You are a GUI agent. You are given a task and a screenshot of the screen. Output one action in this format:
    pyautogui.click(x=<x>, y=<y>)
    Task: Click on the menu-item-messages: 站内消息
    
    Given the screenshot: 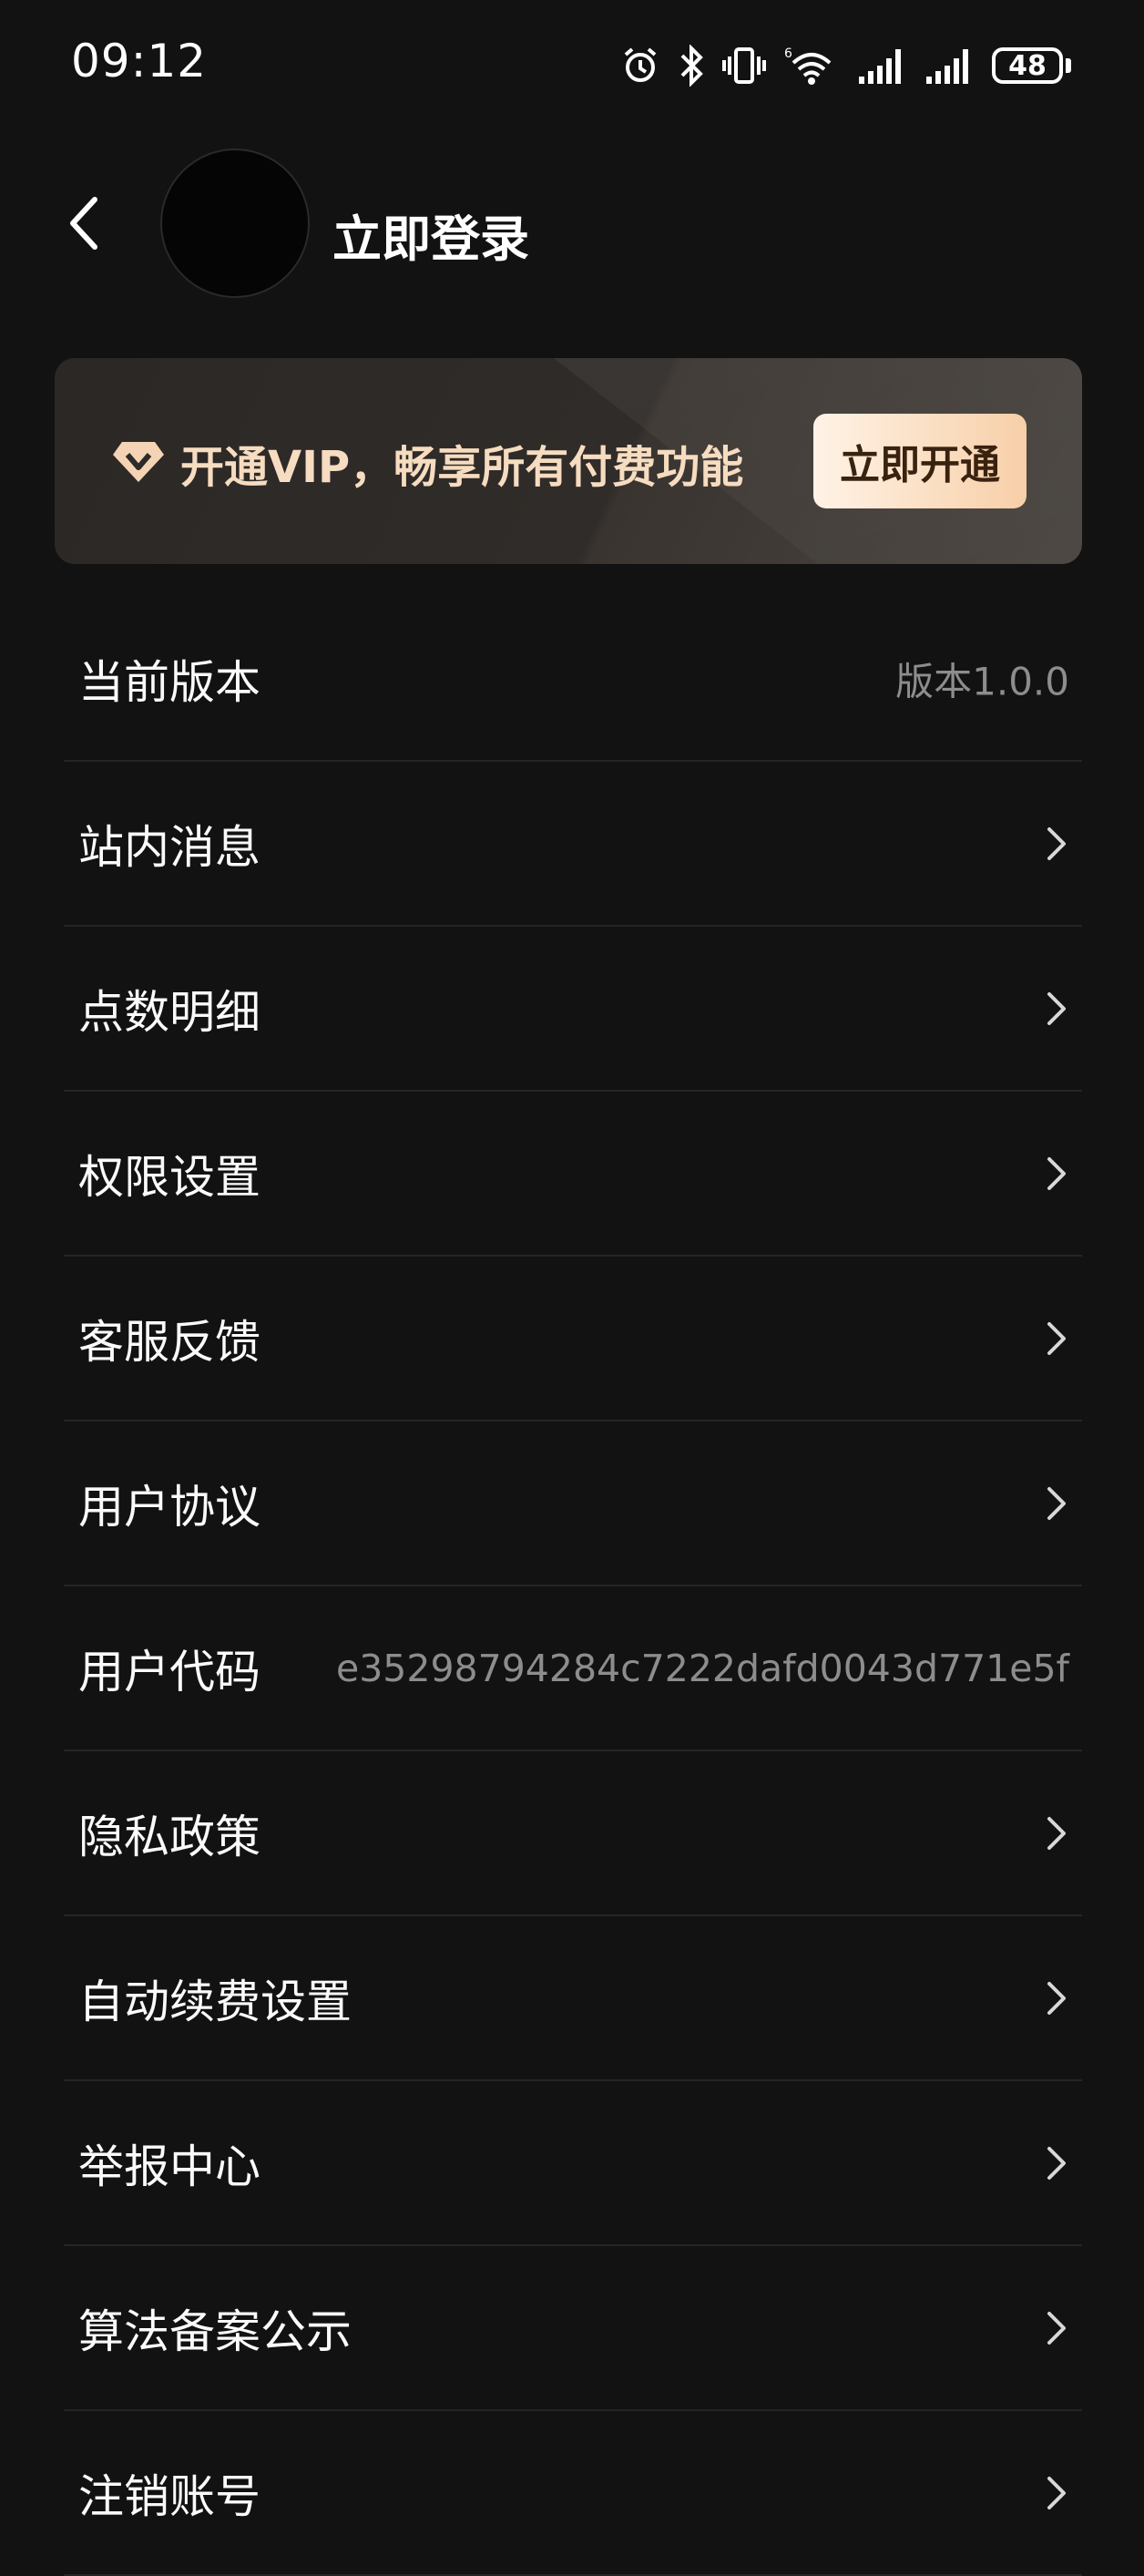 What is the action you would take?
    pyautogui.click(x=573, y=845)
    